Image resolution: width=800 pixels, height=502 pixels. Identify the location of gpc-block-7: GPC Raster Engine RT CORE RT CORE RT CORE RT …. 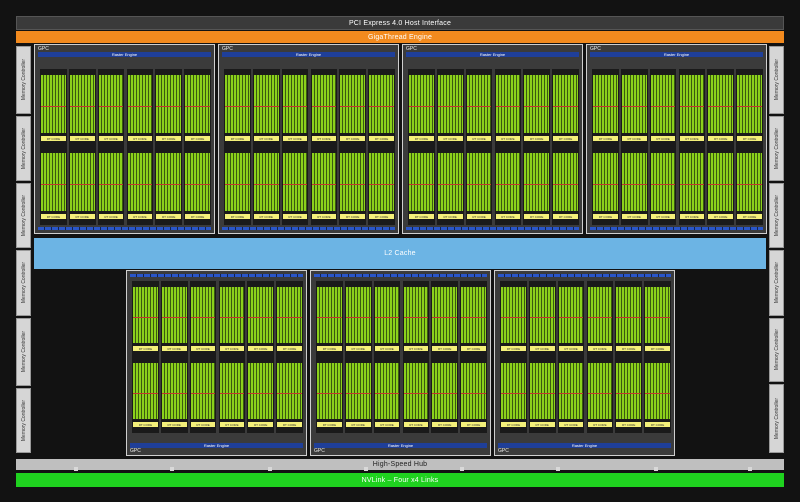
(584, 363).